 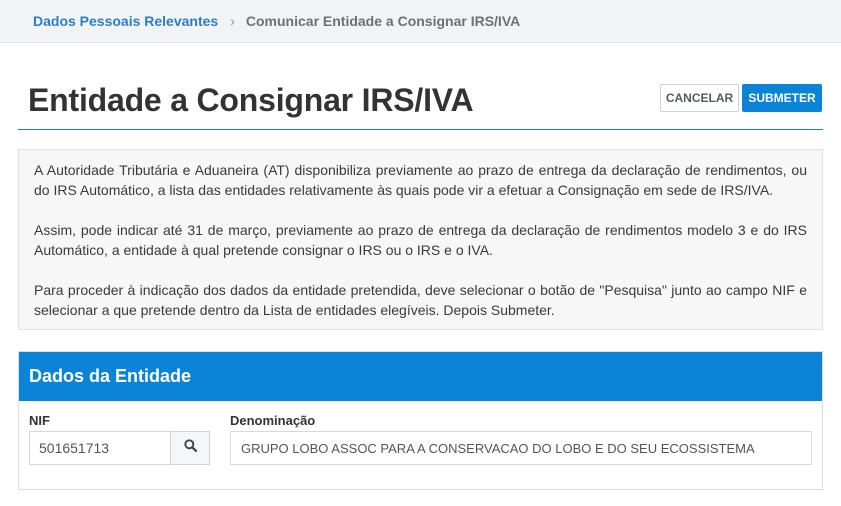 What do you see at coordinates (782, 98) in the screenshot?
I see `submit-button: SUBMETER` at bounding box center [782, 98].